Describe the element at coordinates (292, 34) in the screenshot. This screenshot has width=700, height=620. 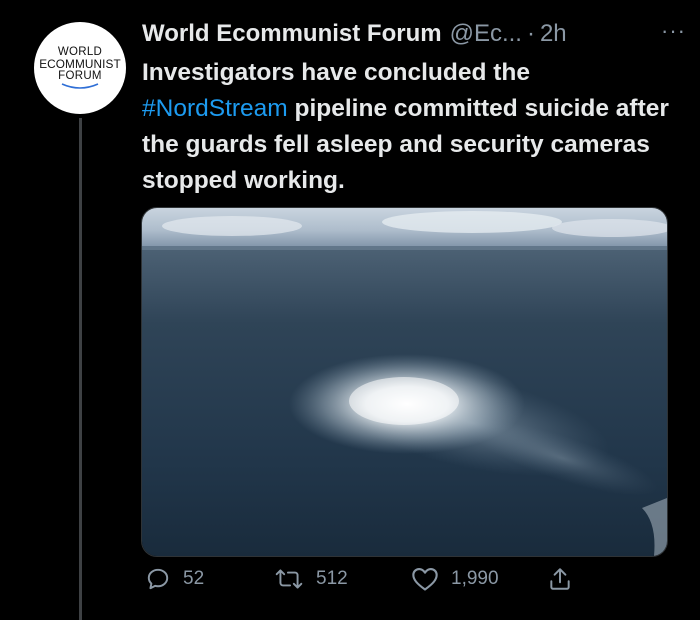
I see `author-name: World Ecommunist Forum` at that location.